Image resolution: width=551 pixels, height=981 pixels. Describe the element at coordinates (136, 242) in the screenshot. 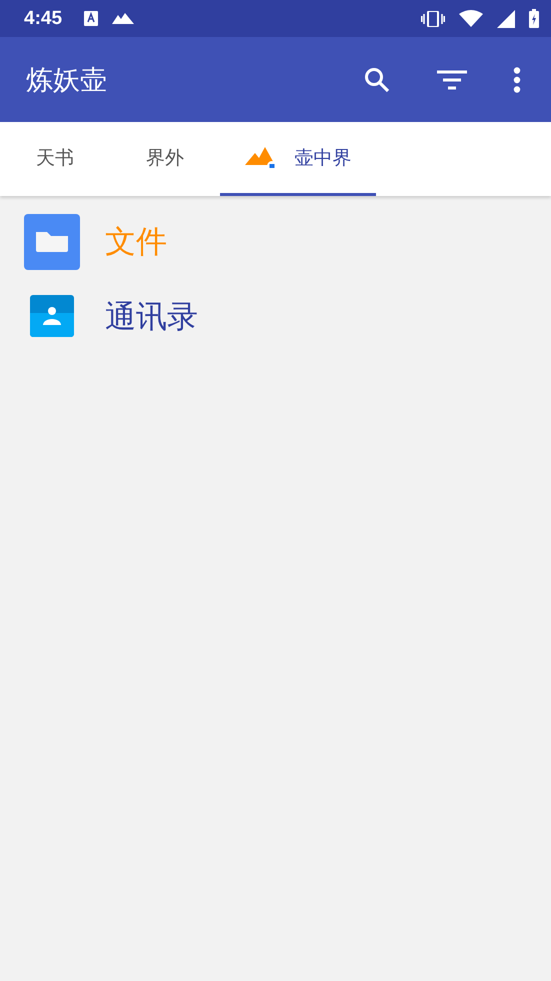

I see `app-name: 文件` at that location.